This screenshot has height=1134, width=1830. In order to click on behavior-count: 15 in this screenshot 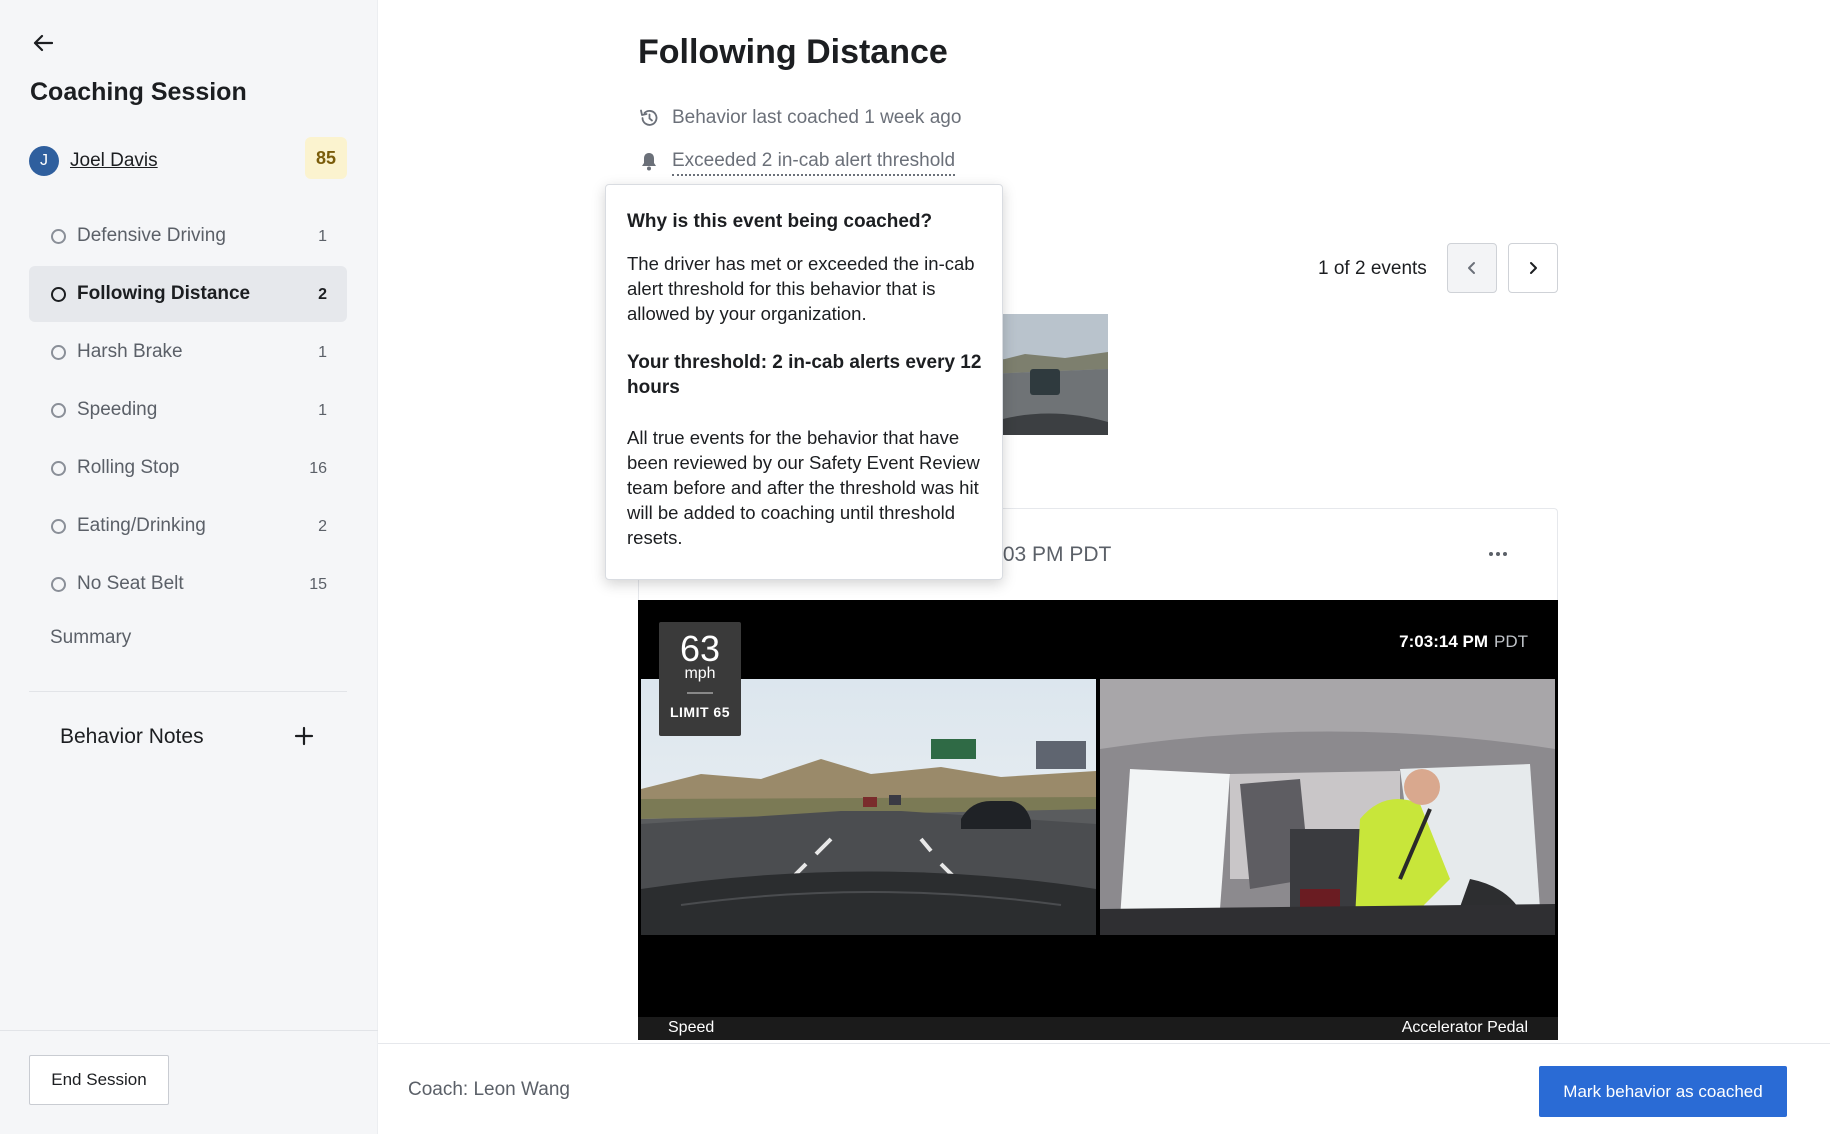, I will do `click(318, 584)`.